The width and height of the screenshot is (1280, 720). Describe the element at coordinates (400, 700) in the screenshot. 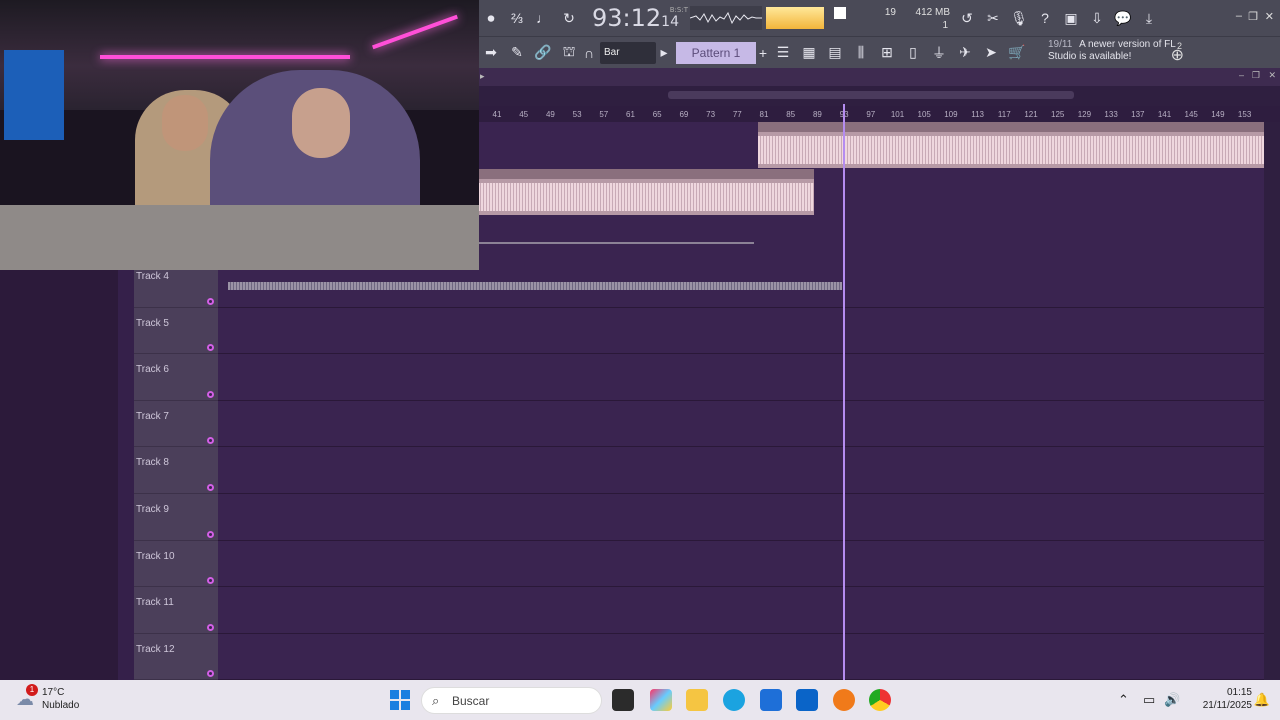

I see `start-button` at that location.